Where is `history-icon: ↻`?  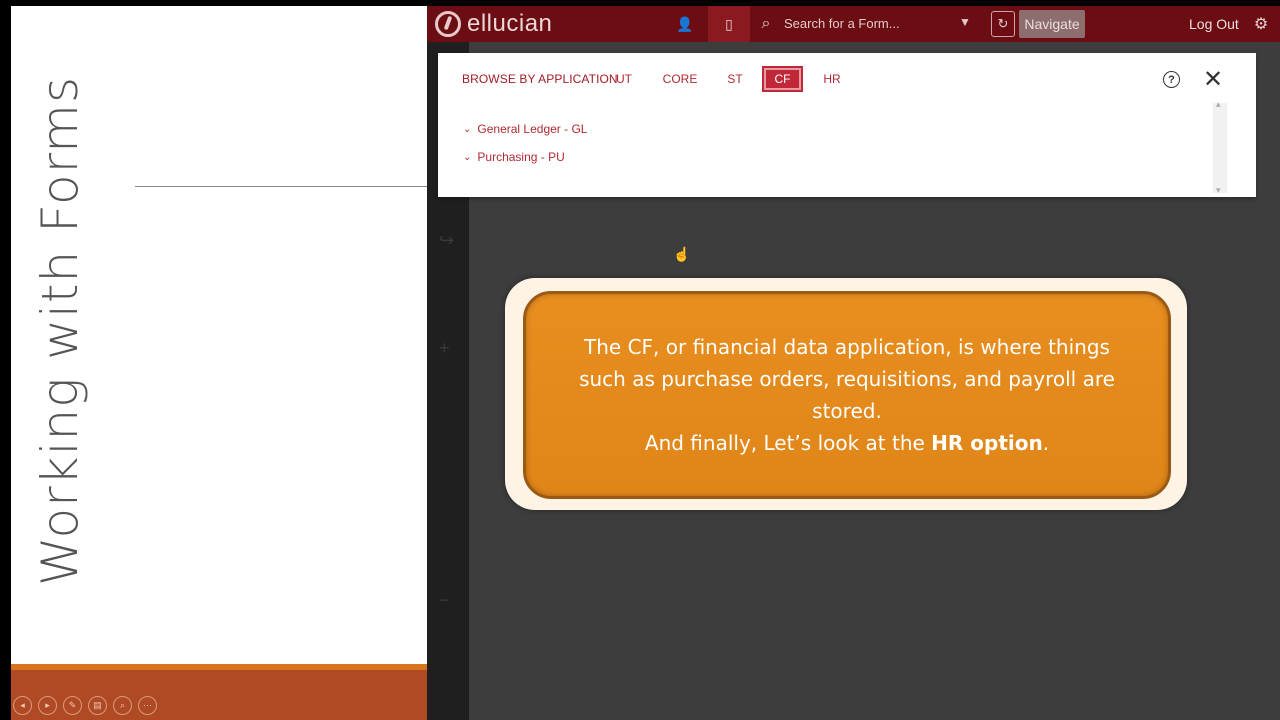 history-icon: ↻ is located at coordinates (1003, 24).